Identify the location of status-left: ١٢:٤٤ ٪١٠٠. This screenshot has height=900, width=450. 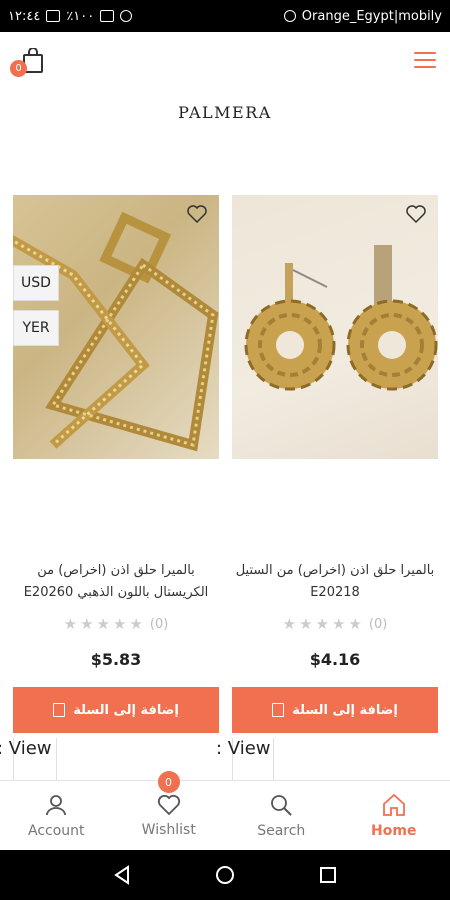
(70, 16).